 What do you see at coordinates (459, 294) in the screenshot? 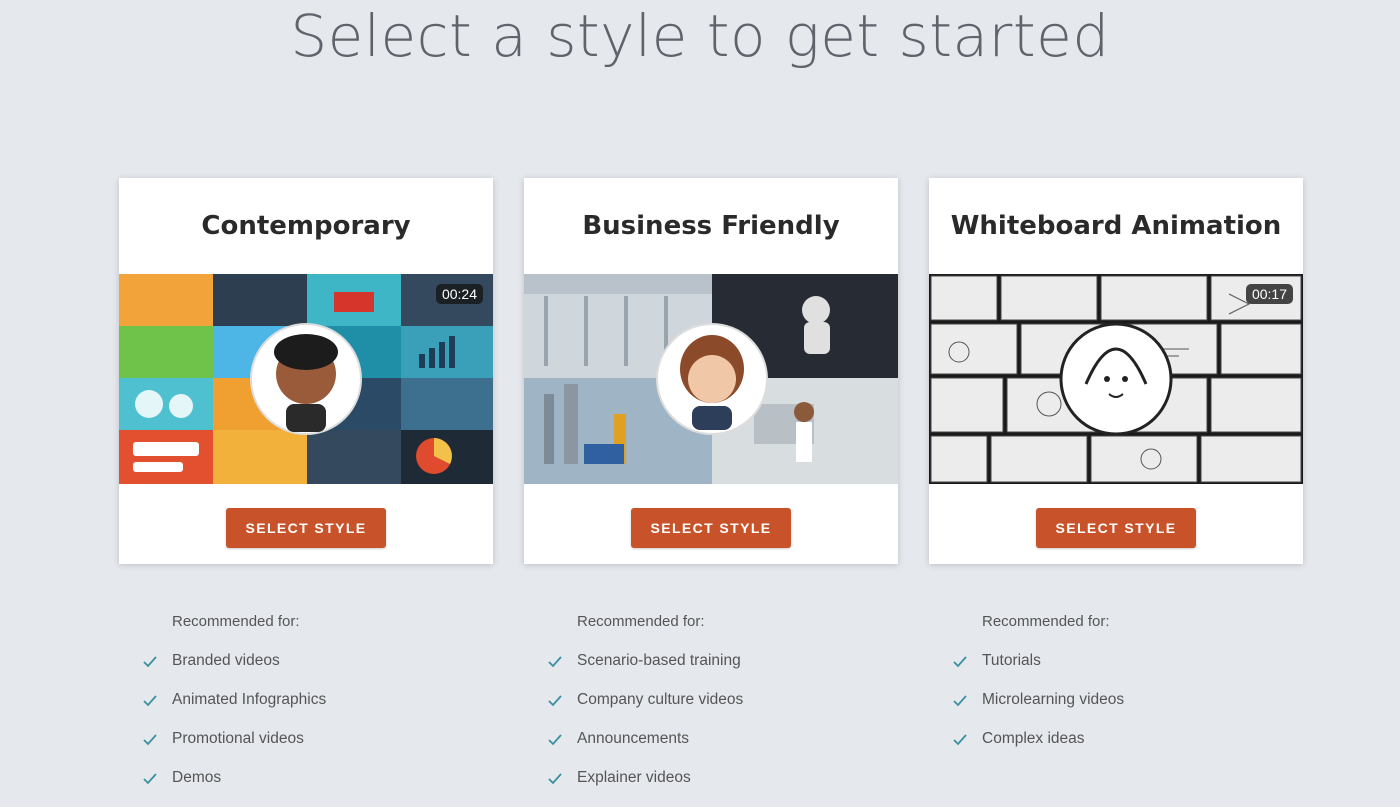
I see `video-duration-badge: 00:24` at bounding box center [459, 294].